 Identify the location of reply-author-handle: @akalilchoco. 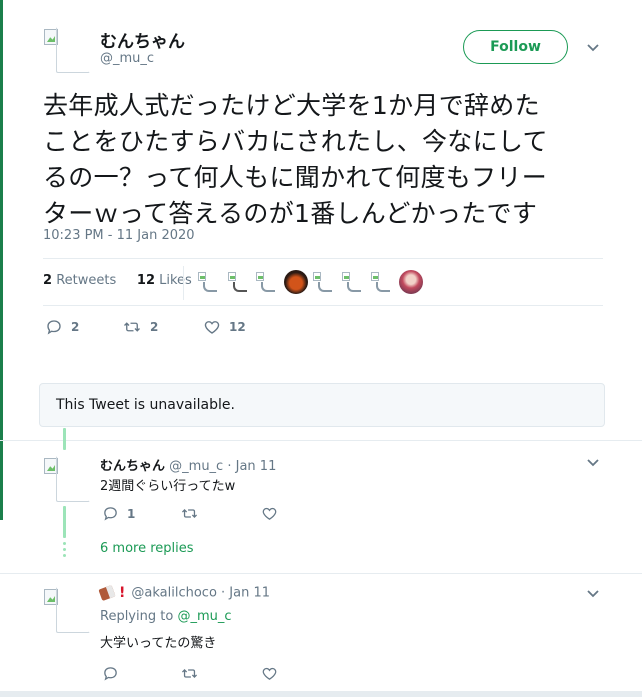
(174, 593).